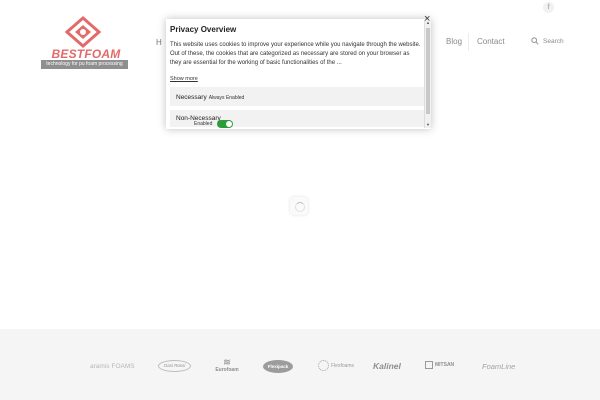 The image size is (600, 400). Describe the element at coordinates (445, 365) in the screenshot. I see `partner-name: MITSAN` at that location.